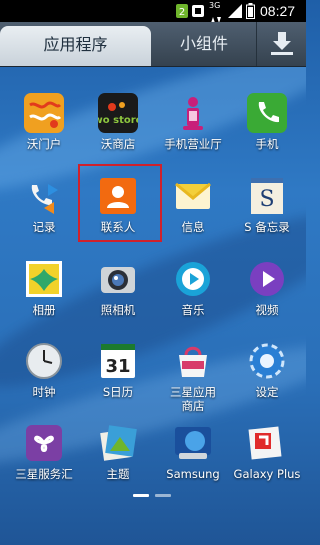  I want to click on app-s-calendar: 31 S日历, so click(118, 385).